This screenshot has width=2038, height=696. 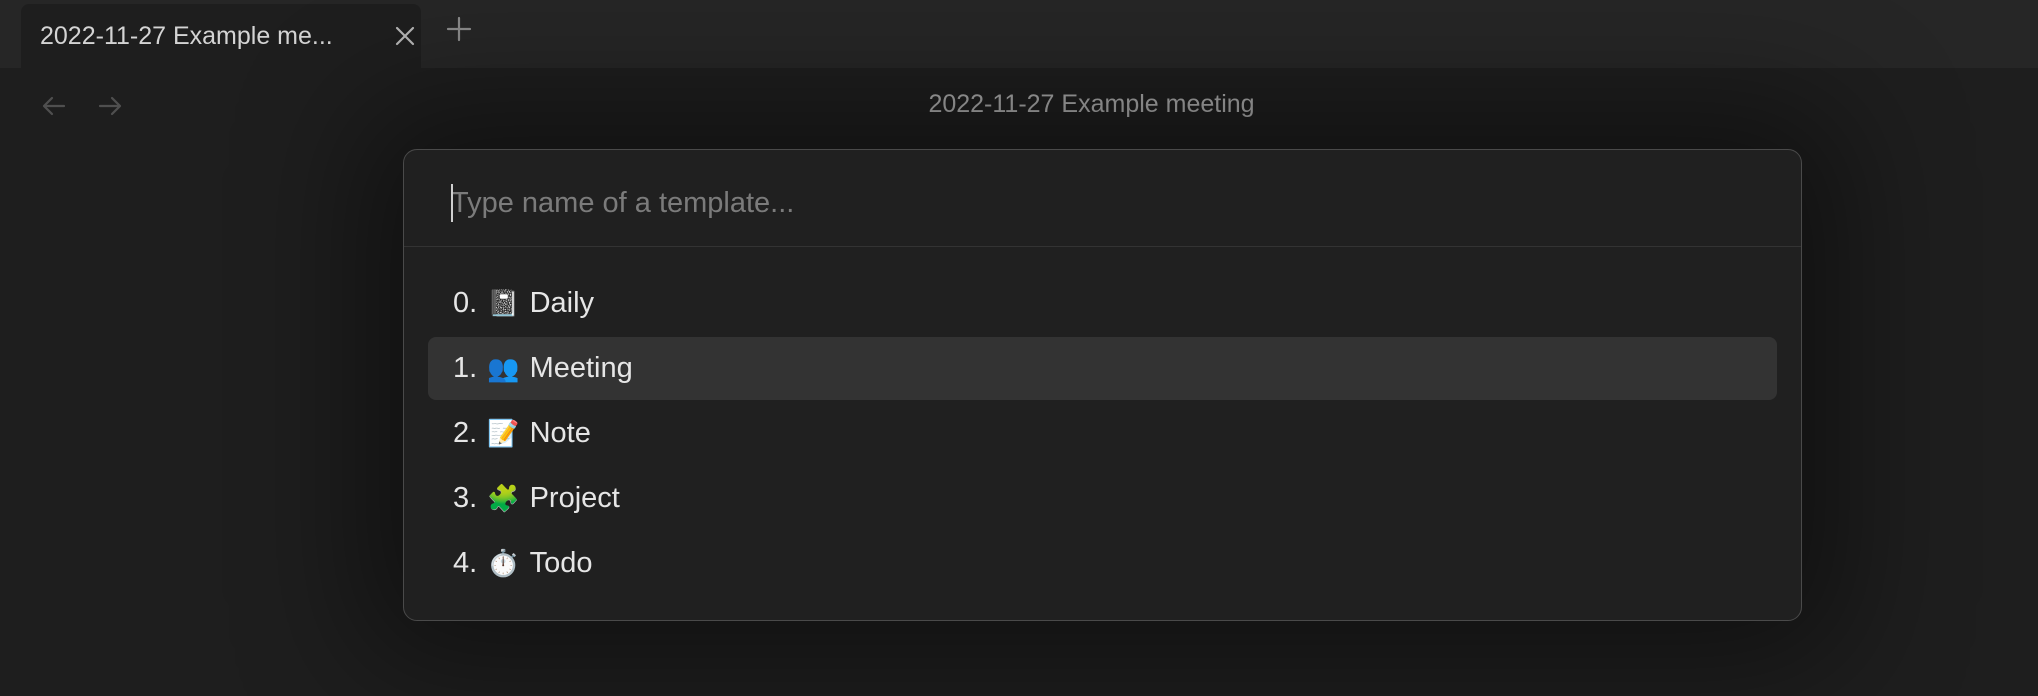 I want to click on suggestion-label: Todo, so click(x=561, y=563).